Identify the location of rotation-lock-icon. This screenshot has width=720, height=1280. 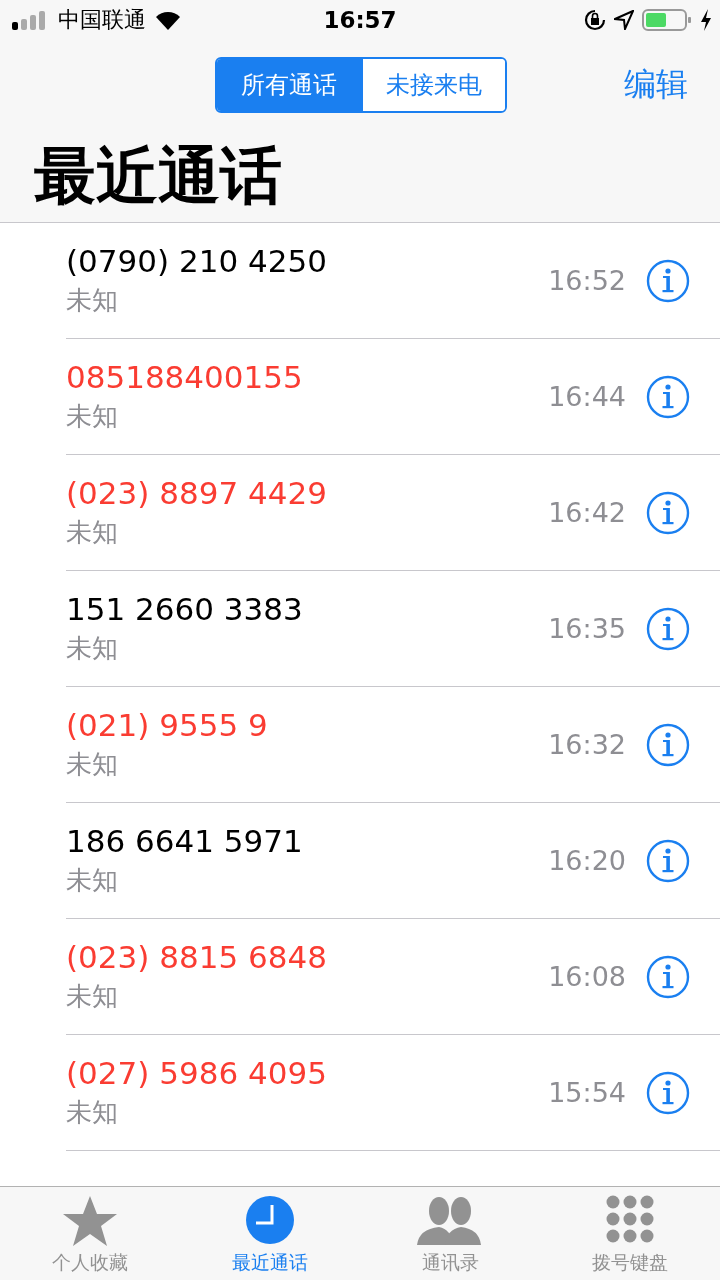
(595, 20).